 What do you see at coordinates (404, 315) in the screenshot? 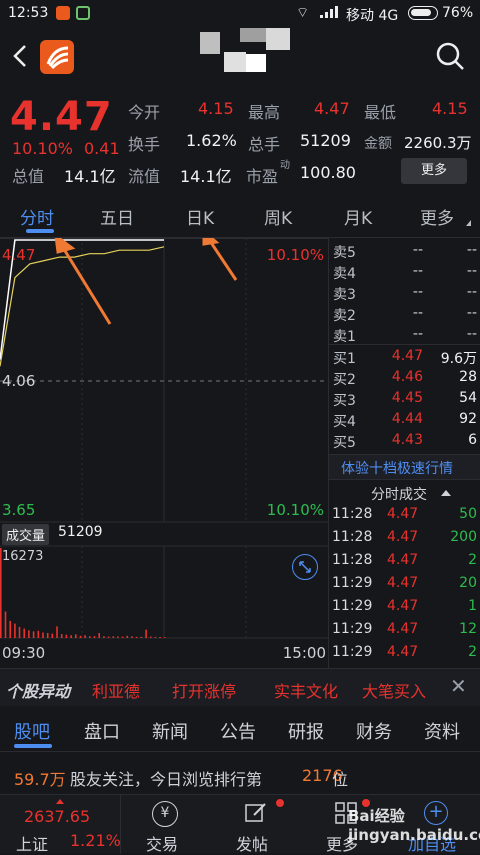
I see `sell-row: 卖2 -- --` at bounding box center [404, 315].